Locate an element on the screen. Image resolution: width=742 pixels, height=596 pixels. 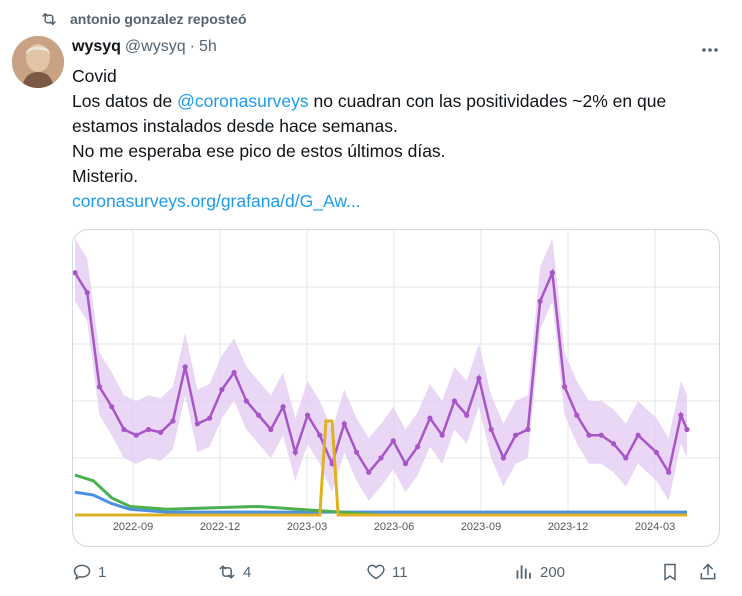
share-button is located at coordinates (708, 572).